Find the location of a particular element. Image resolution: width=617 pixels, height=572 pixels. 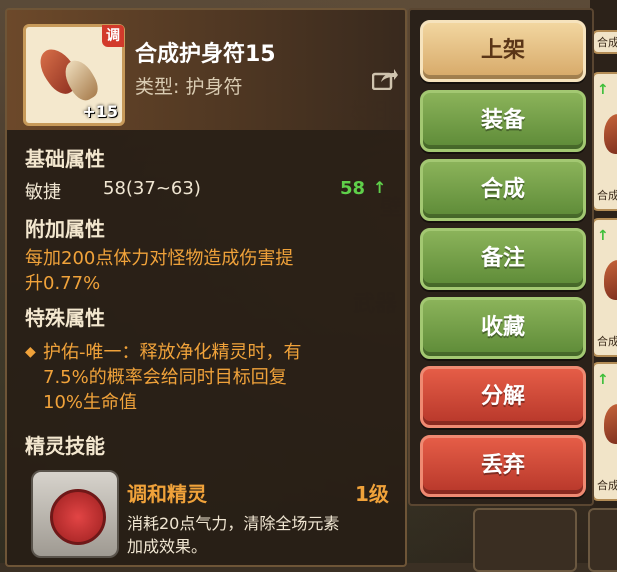

special-attribute-text: 护佑-唯一：释放净化精灵时，有 is located at coordinates (172, 352).